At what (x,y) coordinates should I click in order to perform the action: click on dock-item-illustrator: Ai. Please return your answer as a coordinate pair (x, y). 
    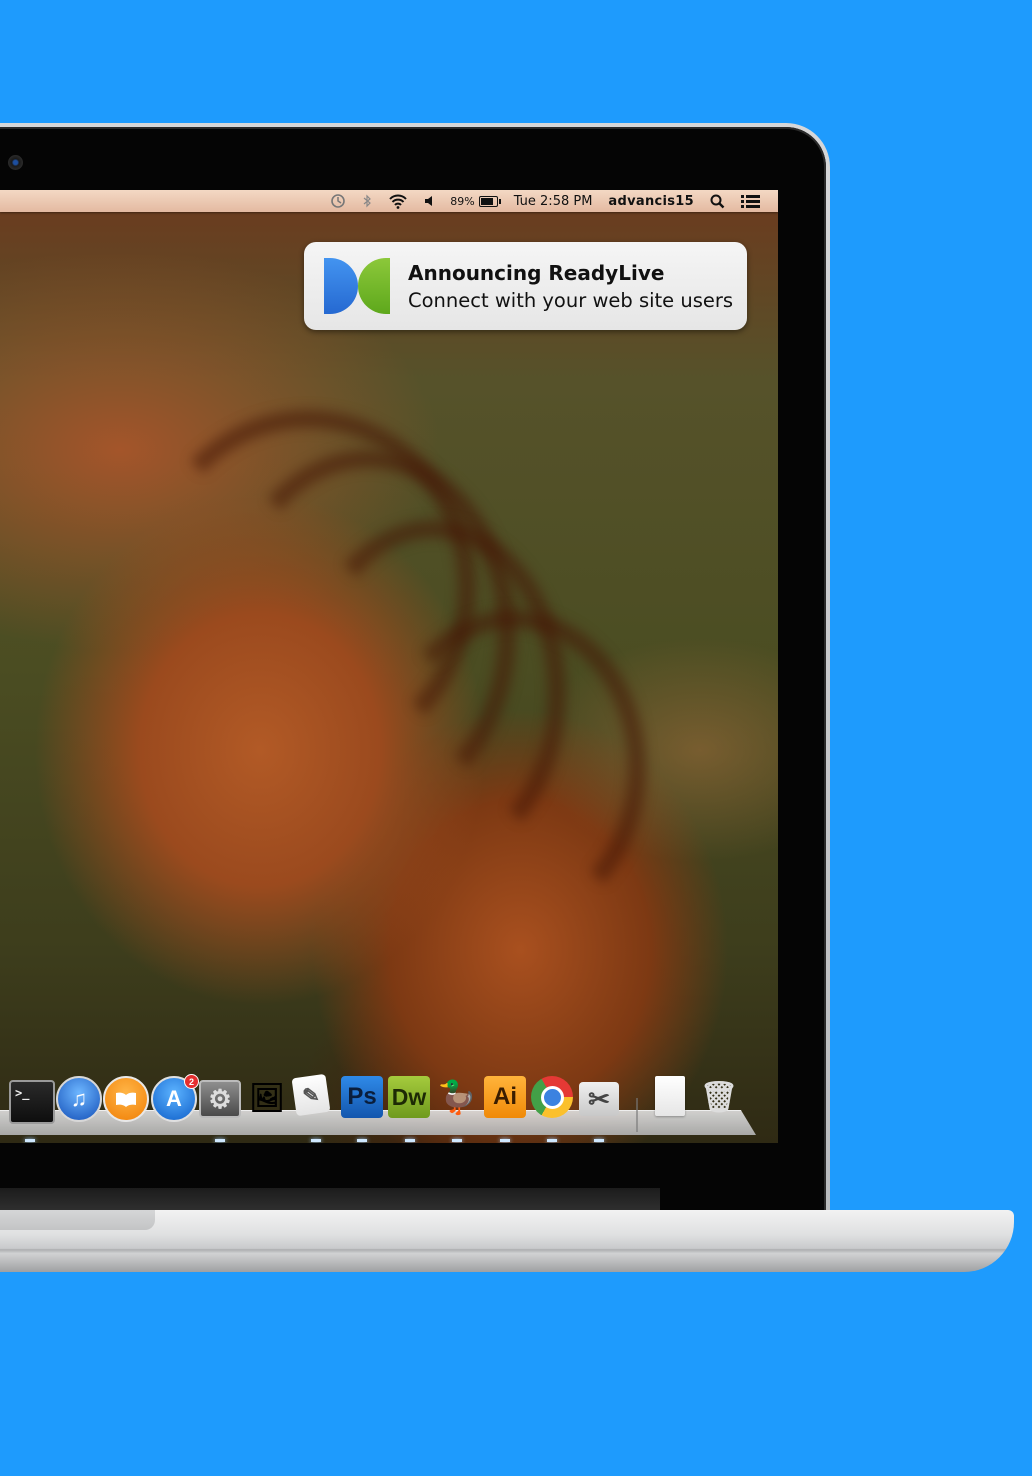
    Looking at the image, I should click on (505, 1097).